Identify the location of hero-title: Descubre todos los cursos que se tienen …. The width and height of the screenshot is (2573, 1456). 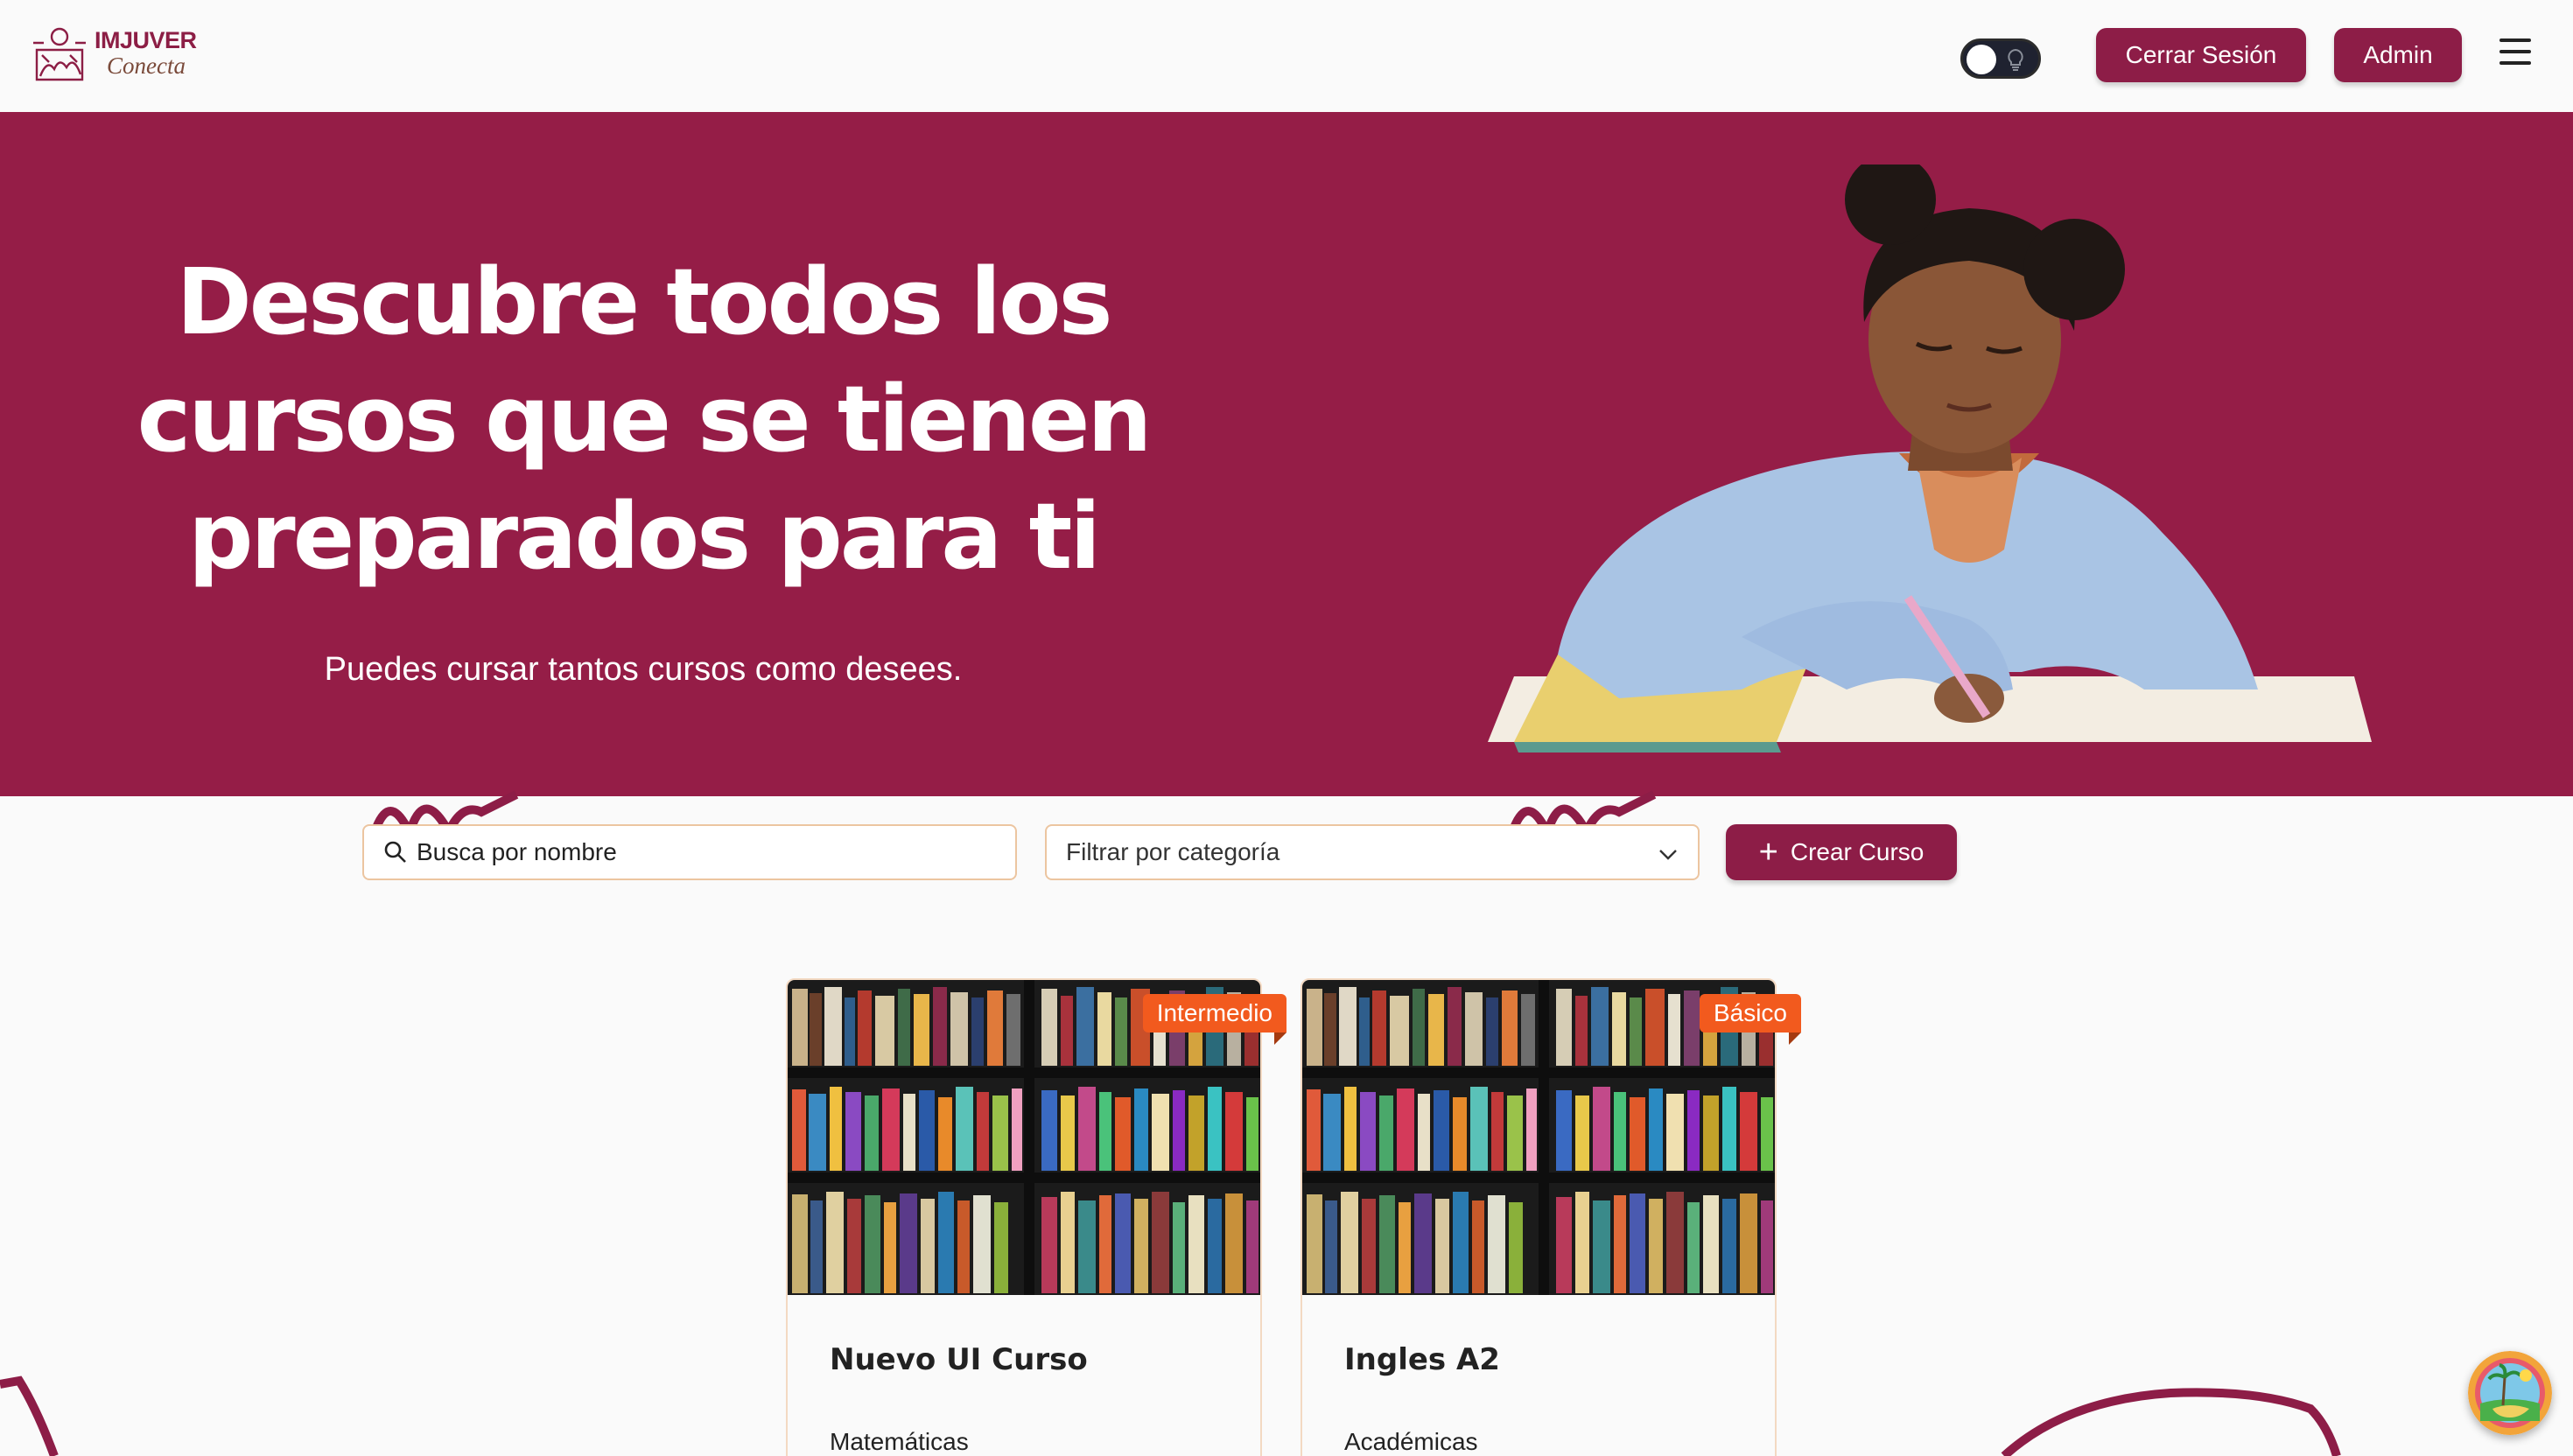
(645, 419).